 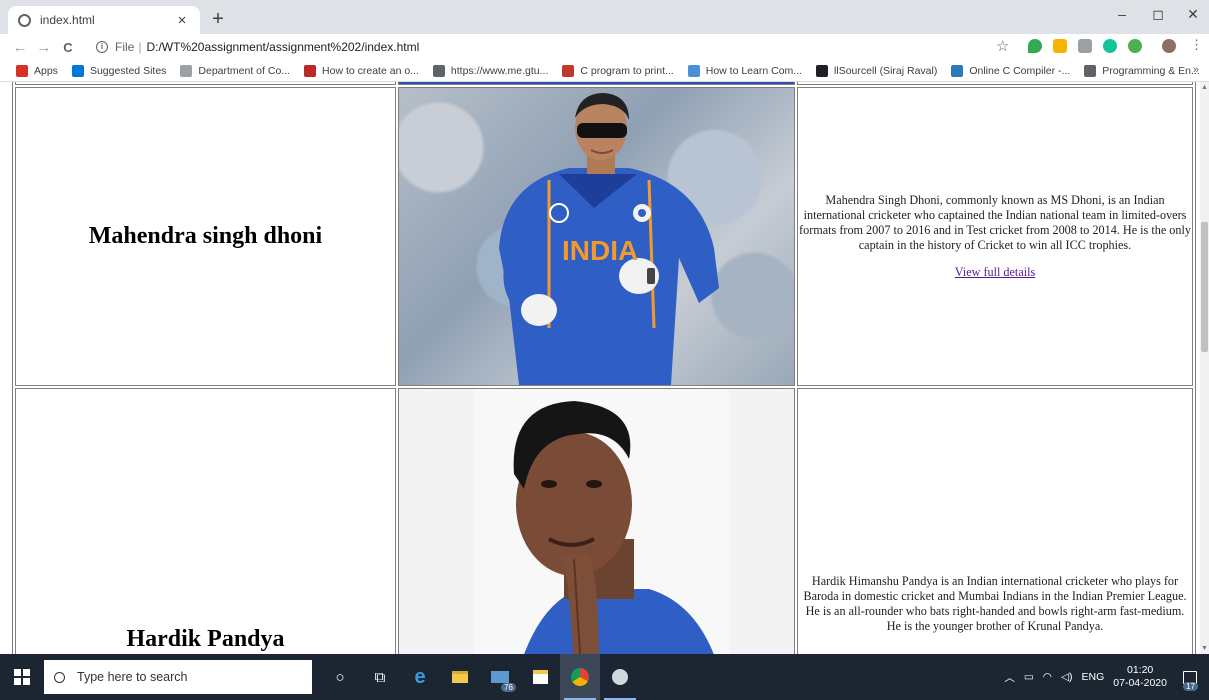 I want to click on scroll-up-icon: ▲, so click(x=1204, y=87).